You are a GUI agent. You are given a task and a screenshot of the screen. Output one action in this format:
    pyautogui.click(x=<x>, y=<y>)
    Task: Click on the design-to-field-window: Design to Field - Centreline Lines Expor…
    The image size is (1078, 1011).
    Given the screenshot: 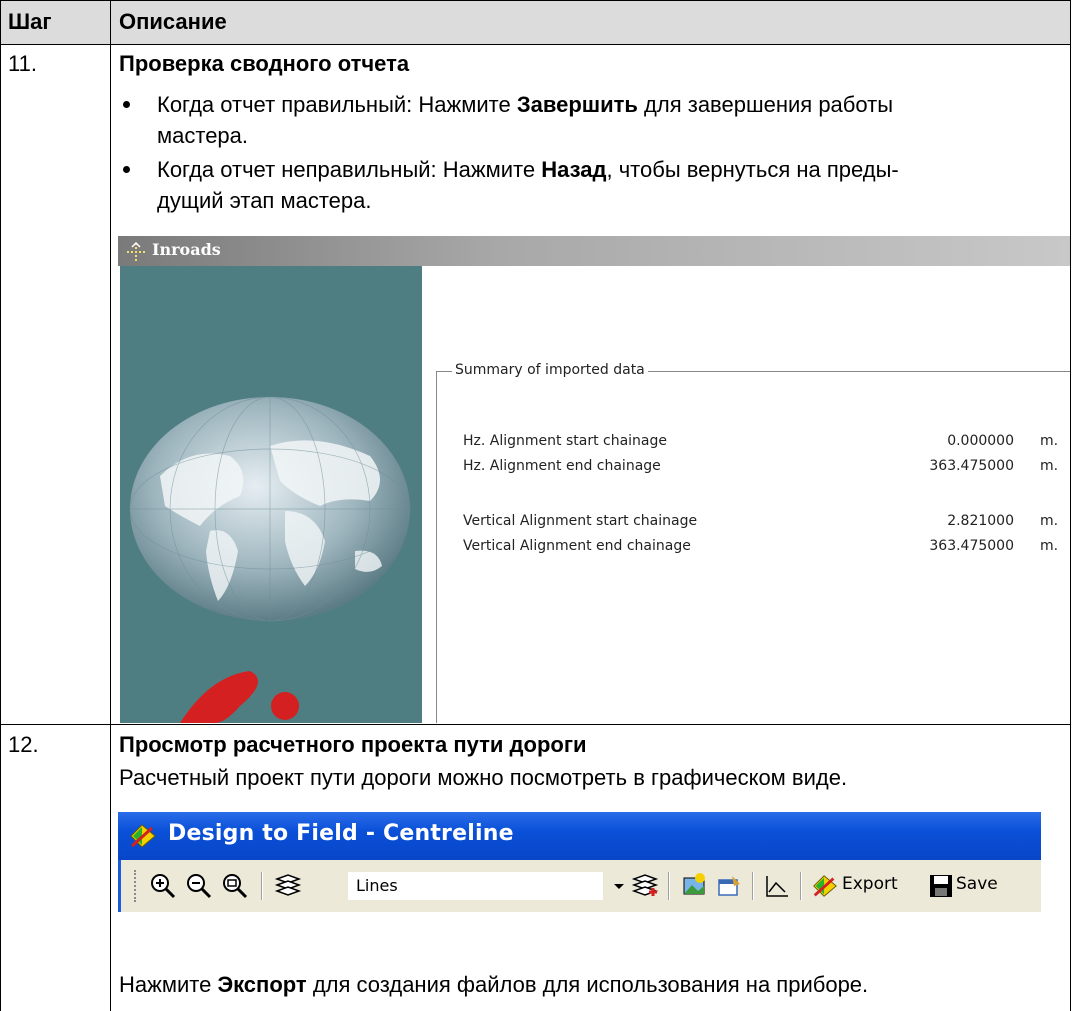 What is the action you would take?
    pyautogui.click(x=579, y=862)
    